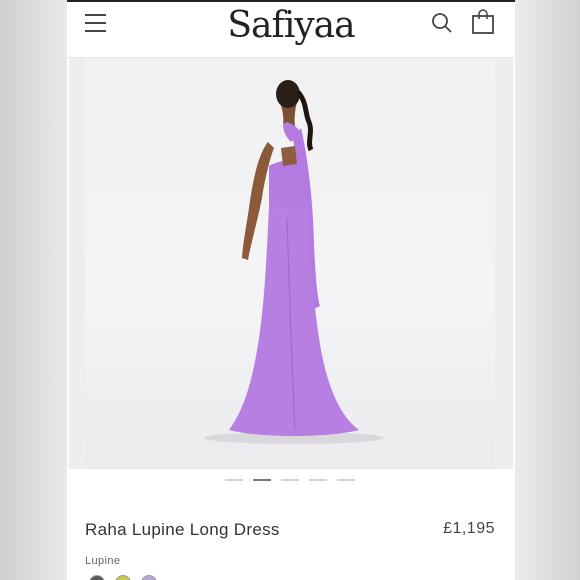 This screenshot has height=580, width=580. I want to click on backdrop-right, so click(546, 290).